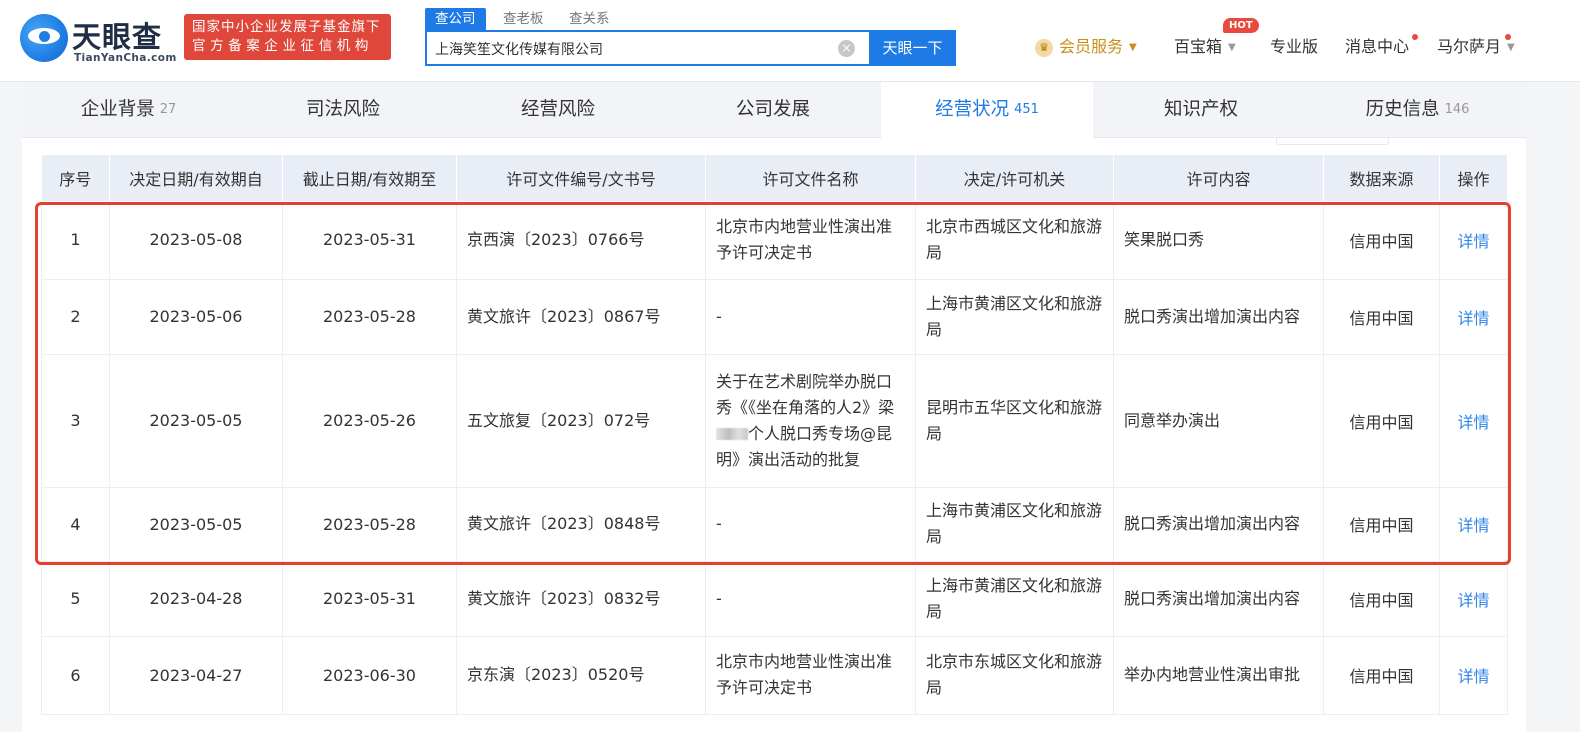  I want to click on cell-authority: 昆明市五华区文化和旅游局, so click(1014, 421).